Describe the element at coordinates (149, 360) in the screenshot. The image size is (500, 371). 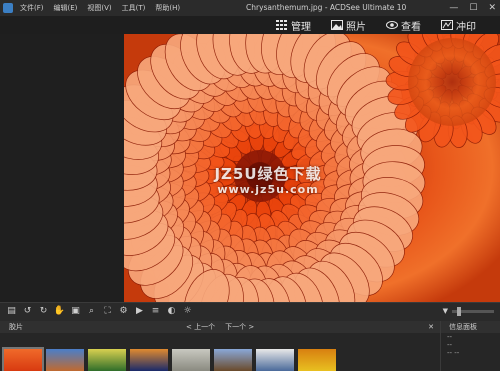
I see `thumbnail-jellyfish` at that location.